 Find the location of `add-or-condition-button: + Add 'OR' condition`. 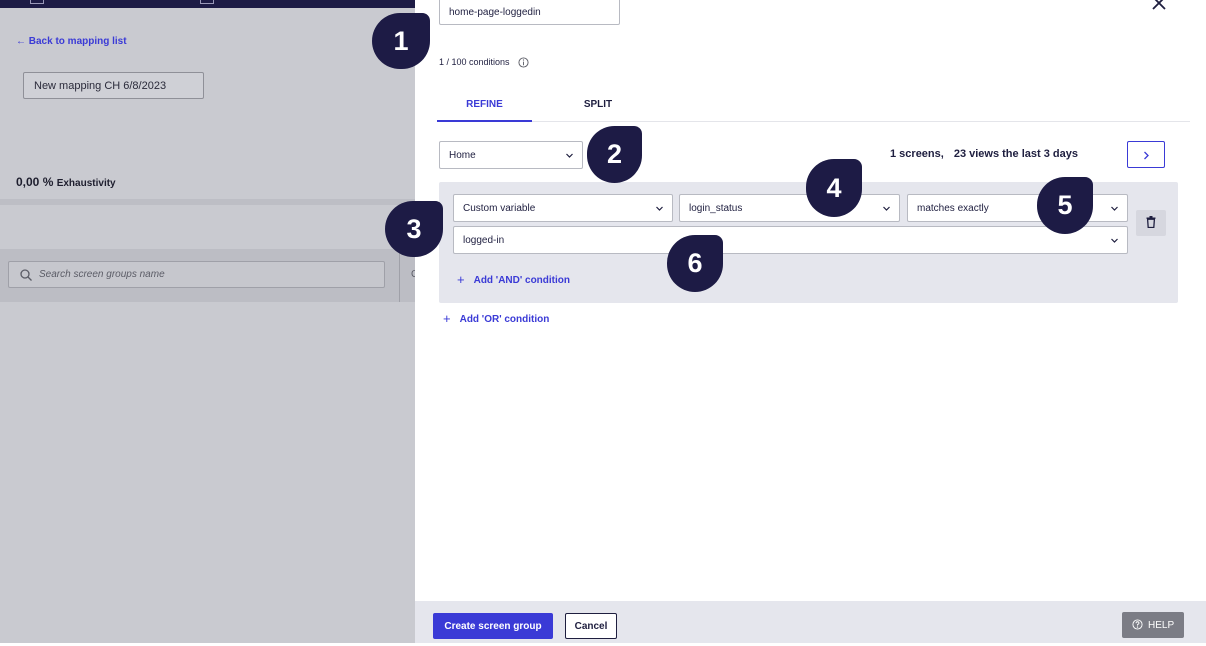

add-or-condition-button: + Add 'OR' condition is located at coordinates (496, 318).